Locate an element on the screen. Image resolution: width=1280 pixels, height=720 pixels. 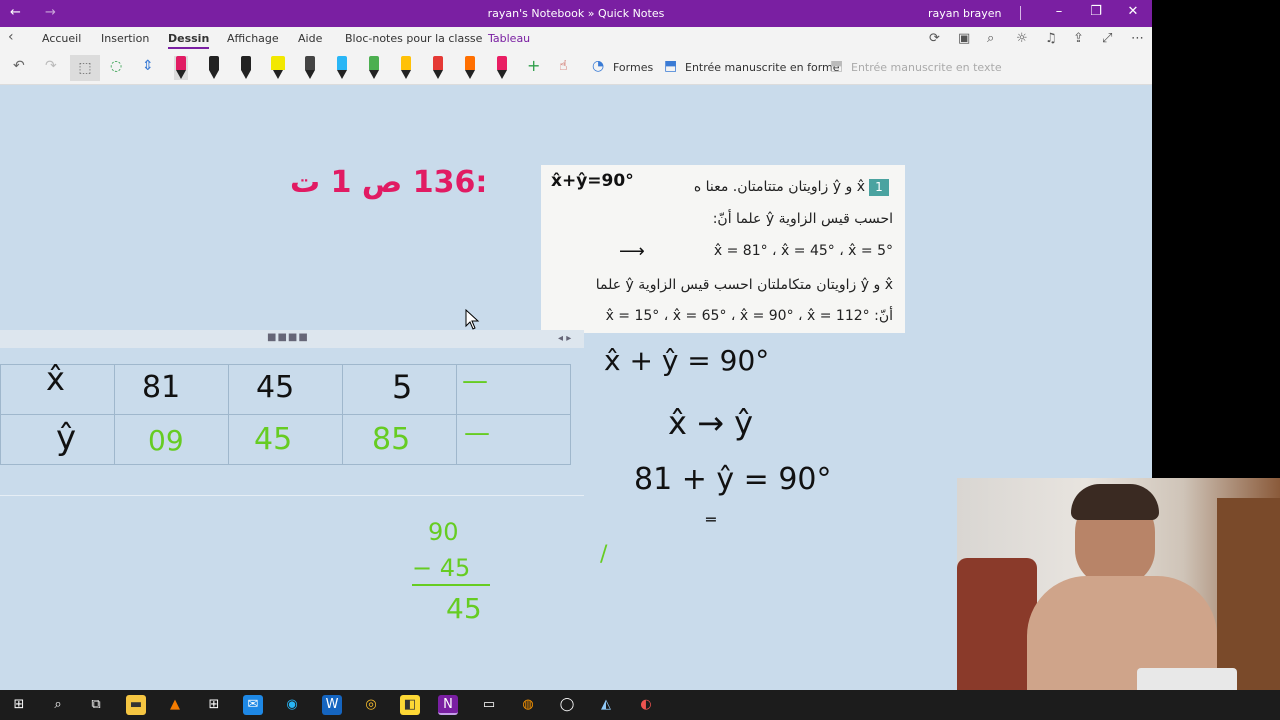
shapes-icon: ◔ is located at coordinates (598, 66).